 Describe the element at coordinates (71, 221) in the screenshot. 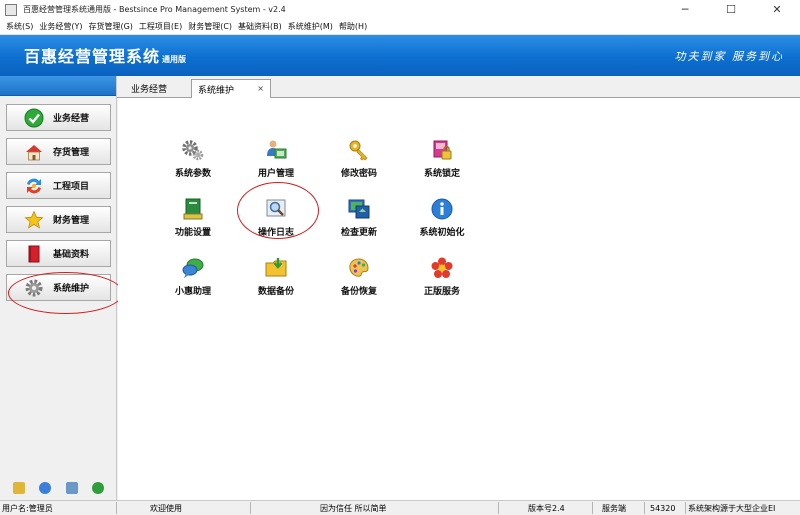

I see `sidebar-item-label: 财务管理` at that location.